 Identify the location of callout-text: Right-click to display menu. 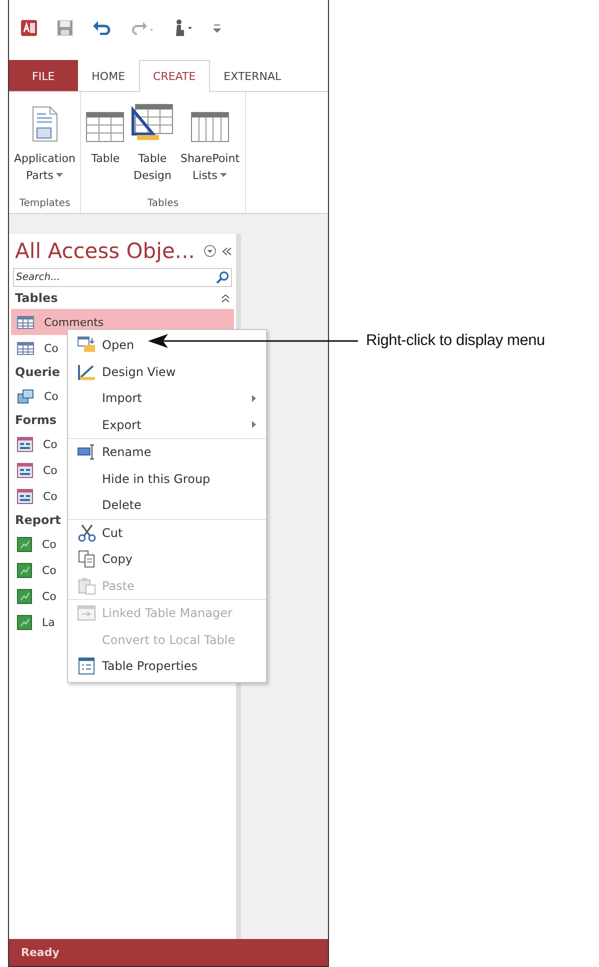
(455, 341).